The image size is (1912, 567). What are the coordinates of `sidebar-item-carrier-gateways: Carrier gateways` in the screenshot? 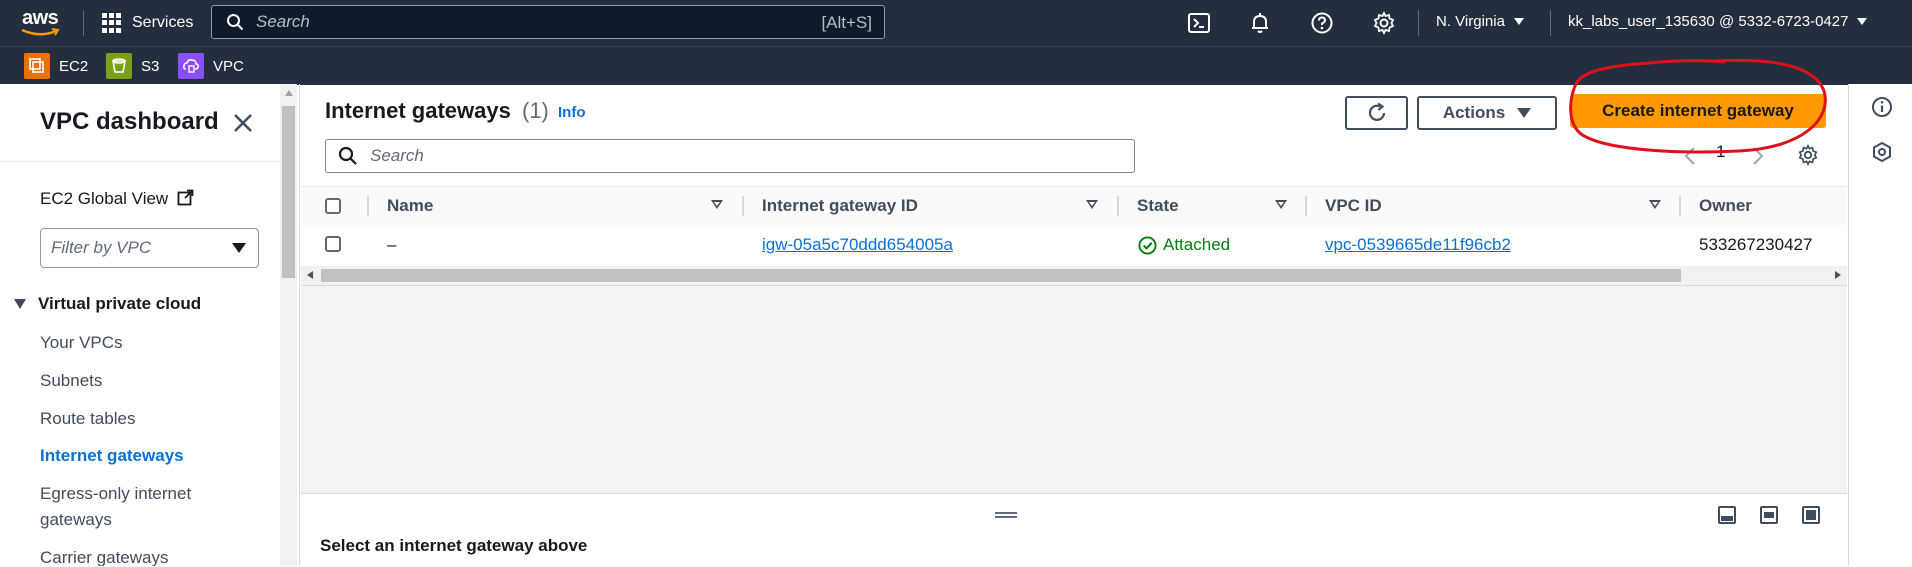 It's located at (104, 555).